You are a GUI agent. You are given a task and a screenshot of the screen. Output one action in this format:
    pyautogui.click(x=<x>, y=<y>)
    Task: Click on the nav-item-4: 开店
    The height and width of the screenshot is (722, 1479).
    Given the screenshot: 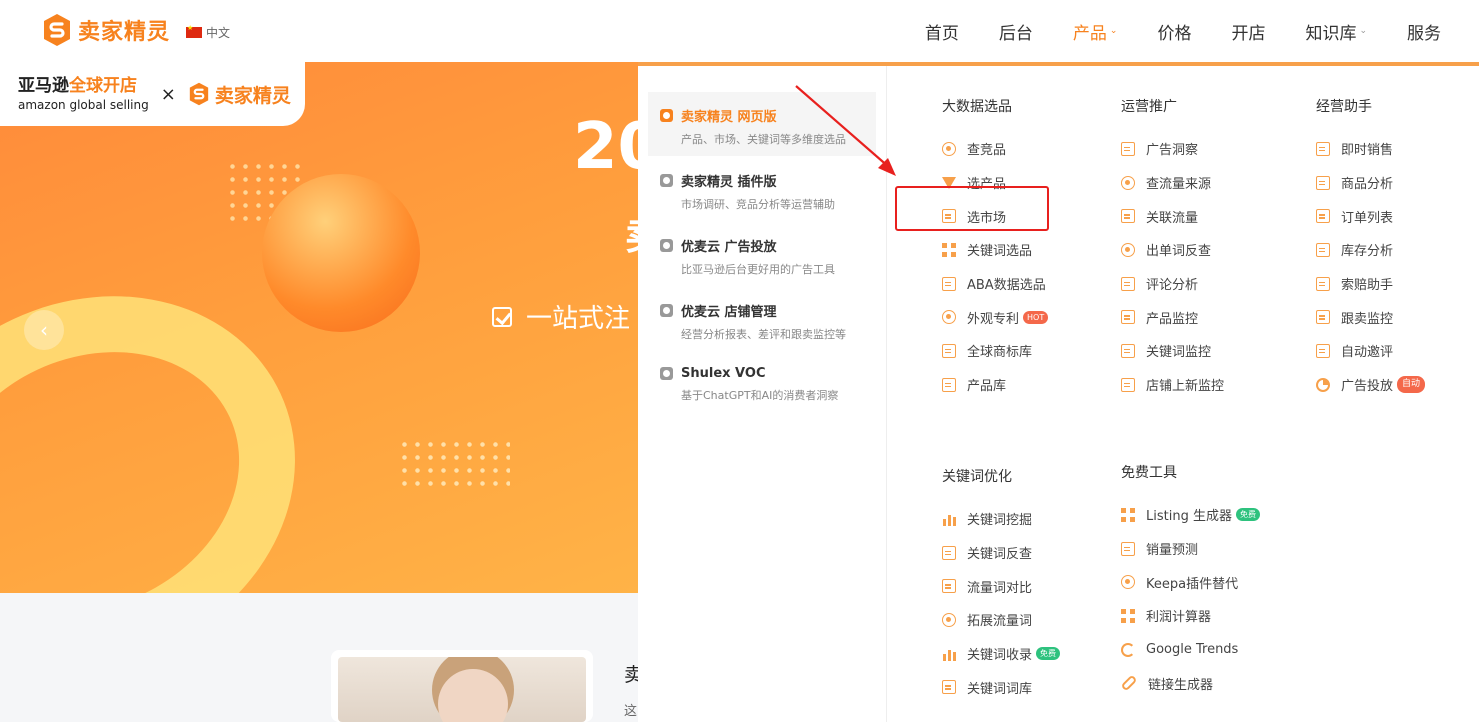 What is the action you would take?
    pyautogui.click(x=1248, y=31)
    